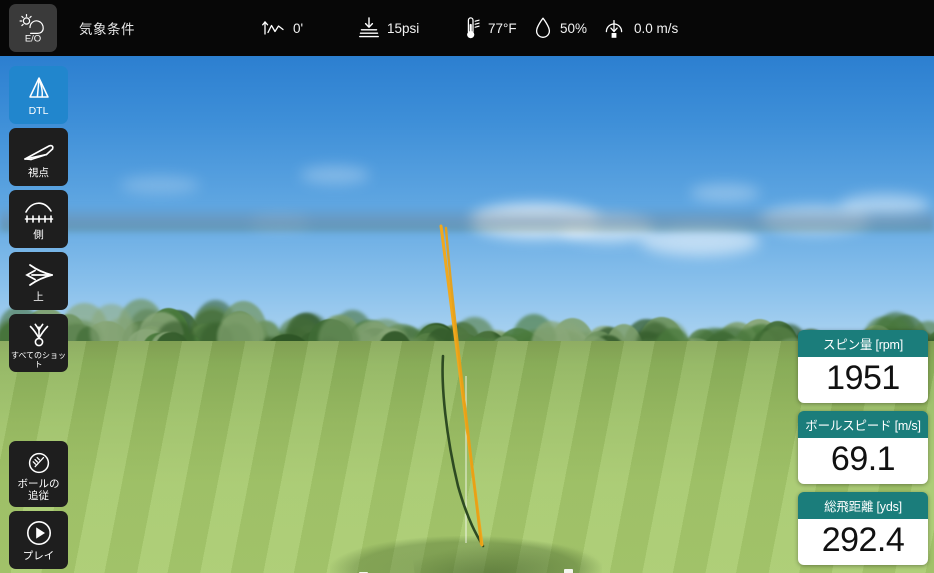  I want to click on stat-spin-rate-value: 1951, so click(863, 380).